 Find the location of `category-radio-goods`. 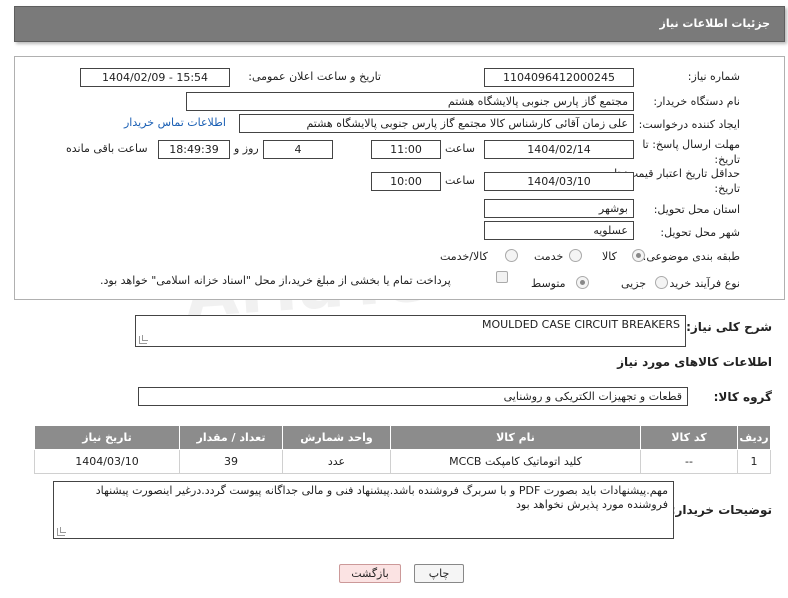

category-radio-goods is located at coordinates (638, 255).